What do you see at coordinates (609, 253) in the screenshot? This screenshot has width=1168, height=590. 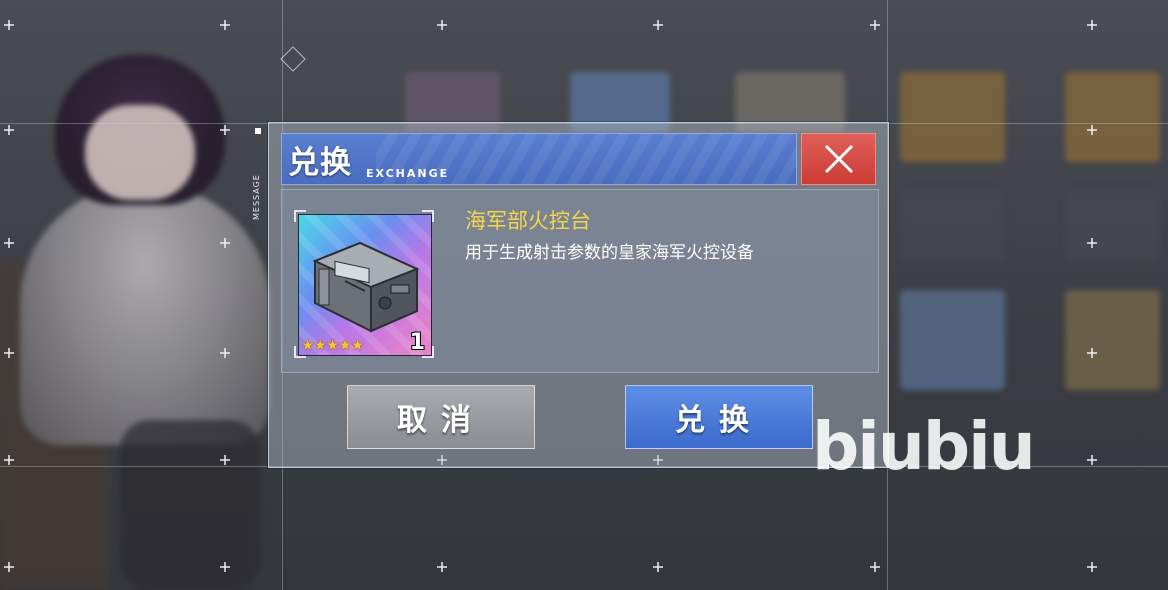 I see `item-description: 用于生成射击参数的皇家海军火控设备` at bounding box center [609, 253].